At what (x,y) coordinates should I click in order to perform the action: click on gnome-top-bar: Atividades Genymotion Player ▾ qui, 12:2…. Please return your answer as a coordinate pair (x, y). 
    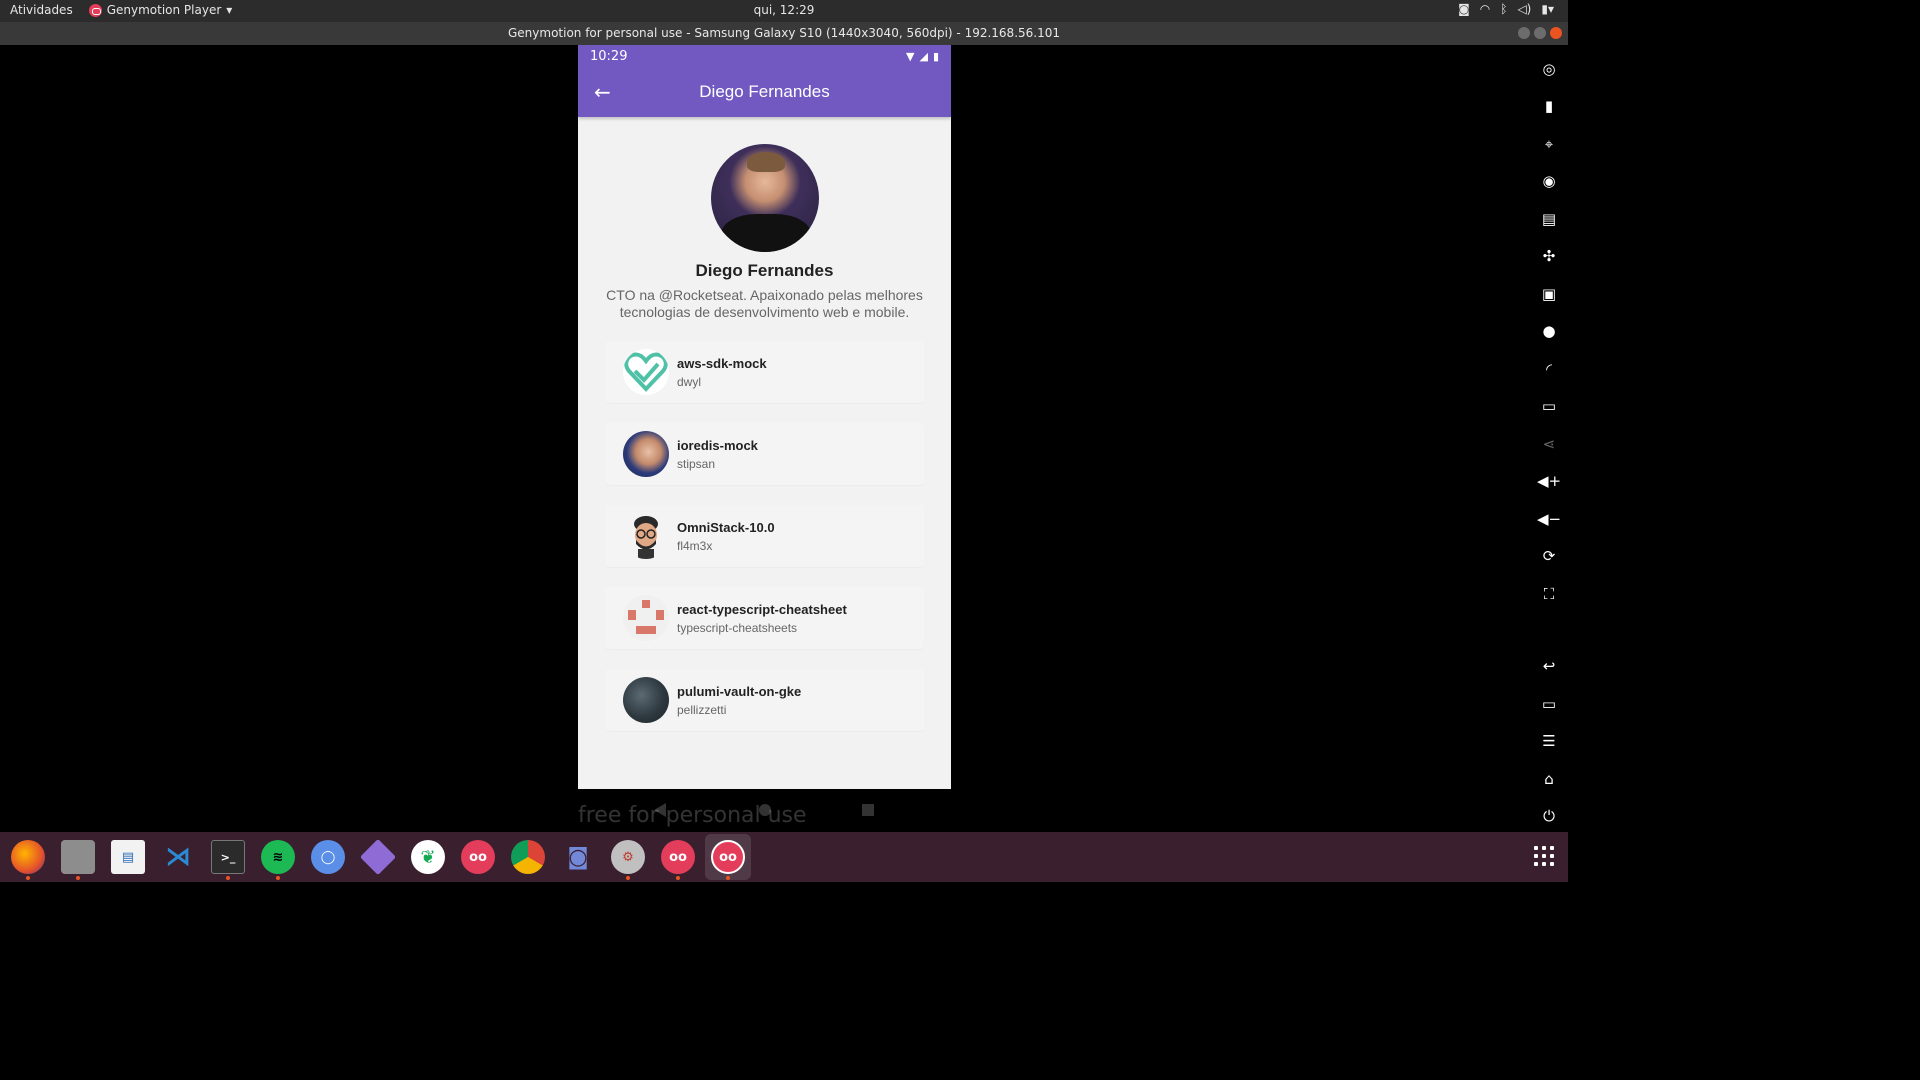
    Looking at the image, I should click on (784, 11).